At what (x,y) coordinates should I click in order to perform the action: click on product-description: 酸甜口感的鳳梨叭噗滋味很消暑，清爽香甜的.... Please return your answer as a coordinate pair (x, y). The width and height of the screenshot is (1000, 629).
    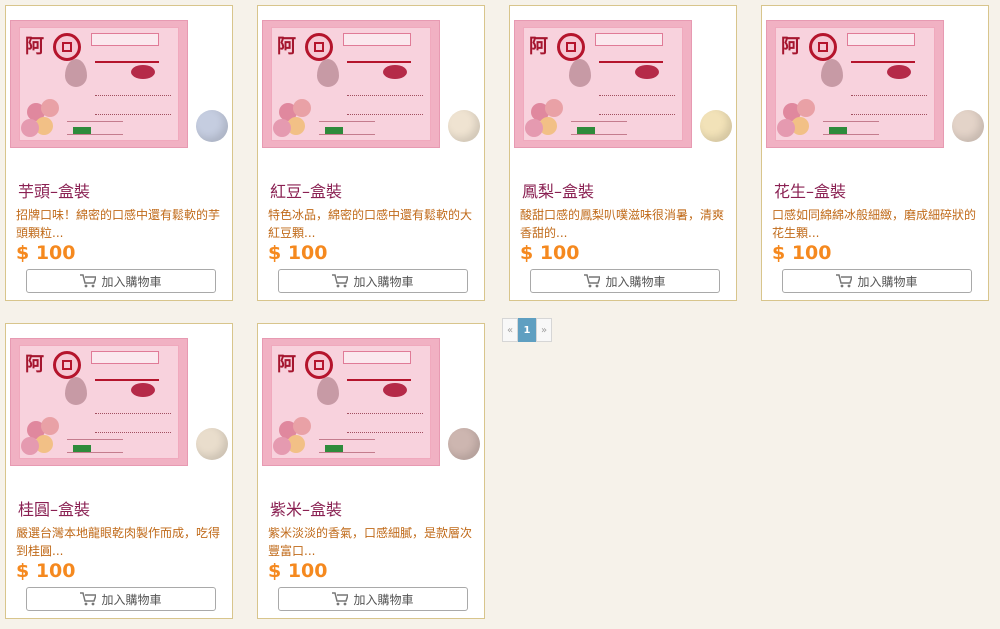
    Looking at the image, I should click on (622, 224).